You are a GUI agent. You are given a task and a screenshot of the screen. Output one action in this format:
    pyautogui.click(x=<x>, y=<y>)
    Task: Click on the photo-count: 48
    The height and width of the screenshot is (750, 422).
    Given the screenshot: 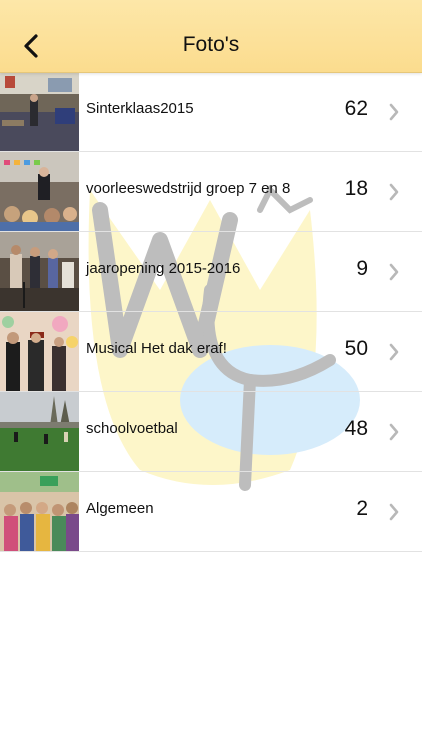 What is the action you would take?
    pyautogui.click(x=356, y=428)
    